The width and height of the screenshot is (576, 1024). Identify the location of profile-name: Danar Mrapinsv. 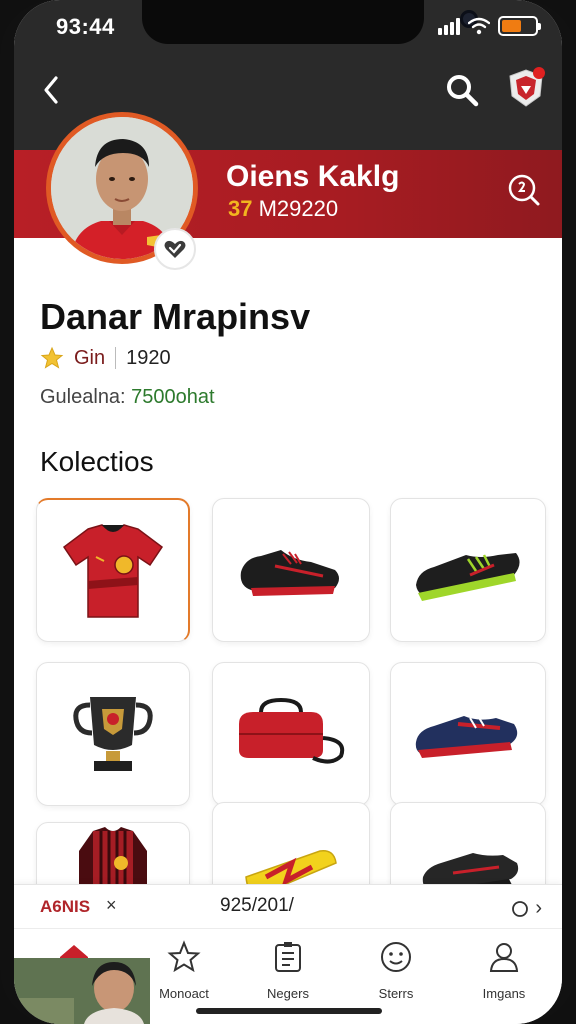
(175, 316).